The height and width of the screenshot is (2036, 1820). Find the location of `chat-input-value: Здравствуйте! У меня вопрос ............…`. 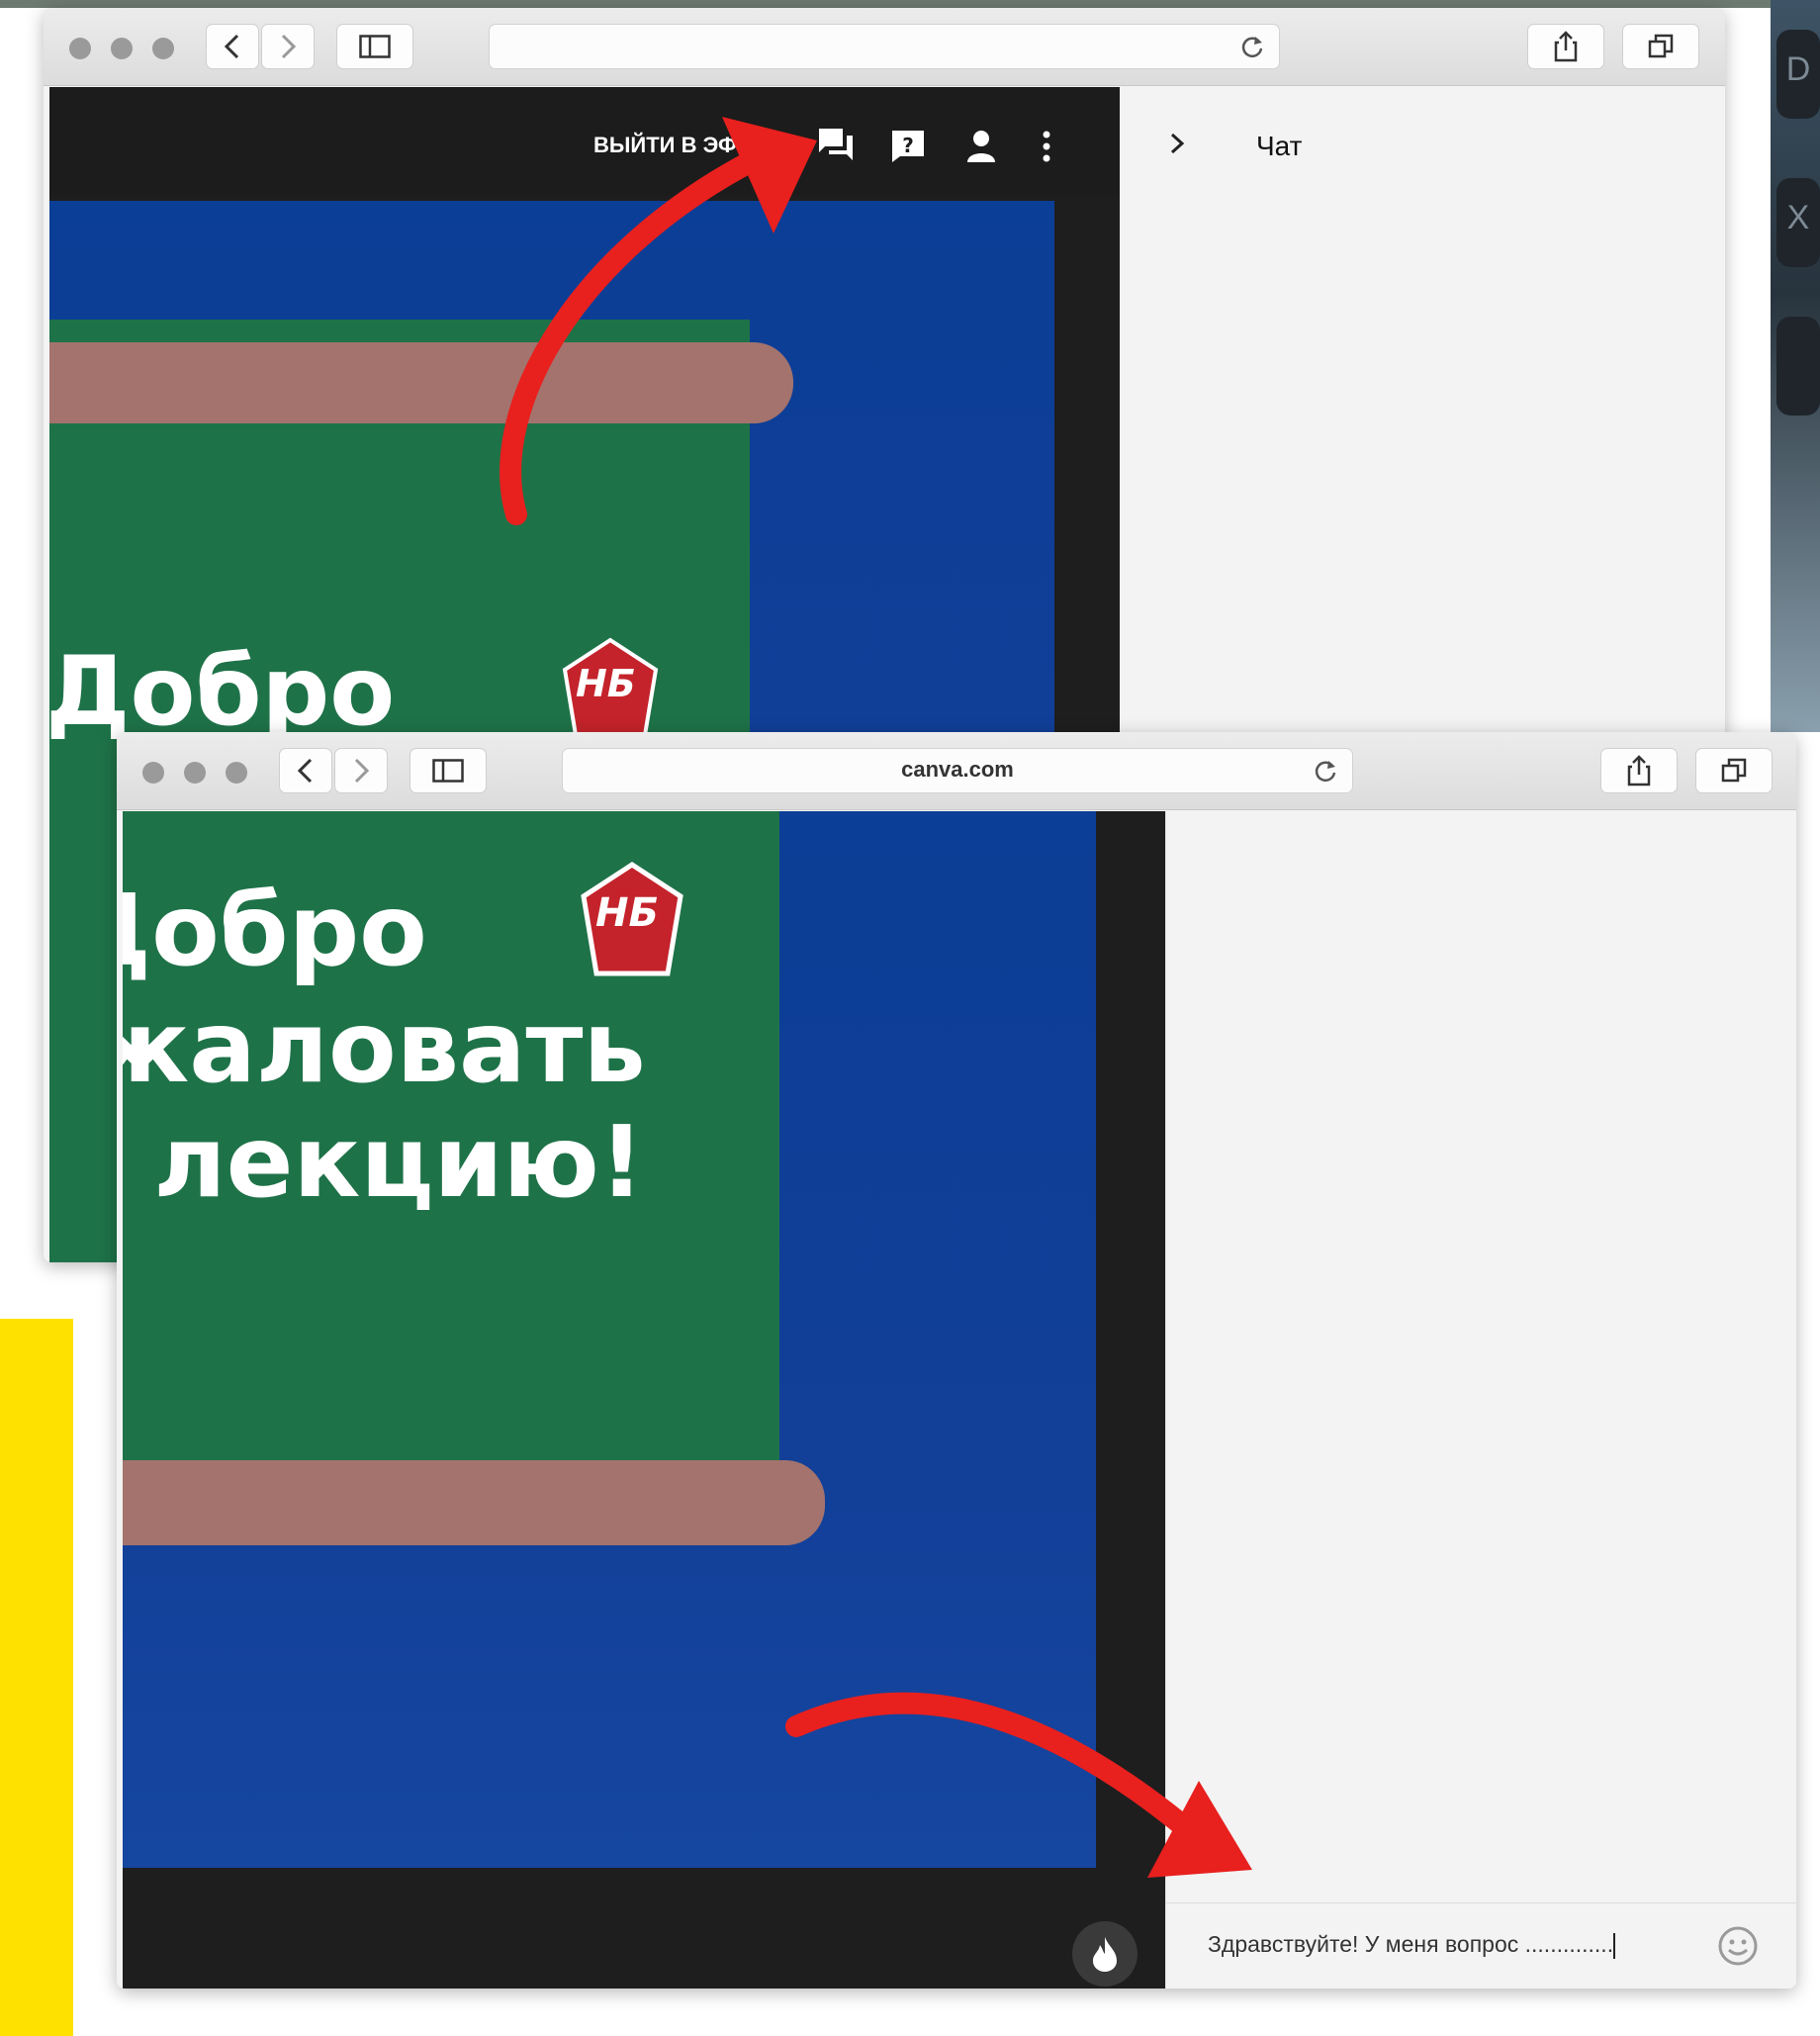

chat-input-value: Здравствуйте! У меня вопрос ............… is located at coordinates (1411, 1944).